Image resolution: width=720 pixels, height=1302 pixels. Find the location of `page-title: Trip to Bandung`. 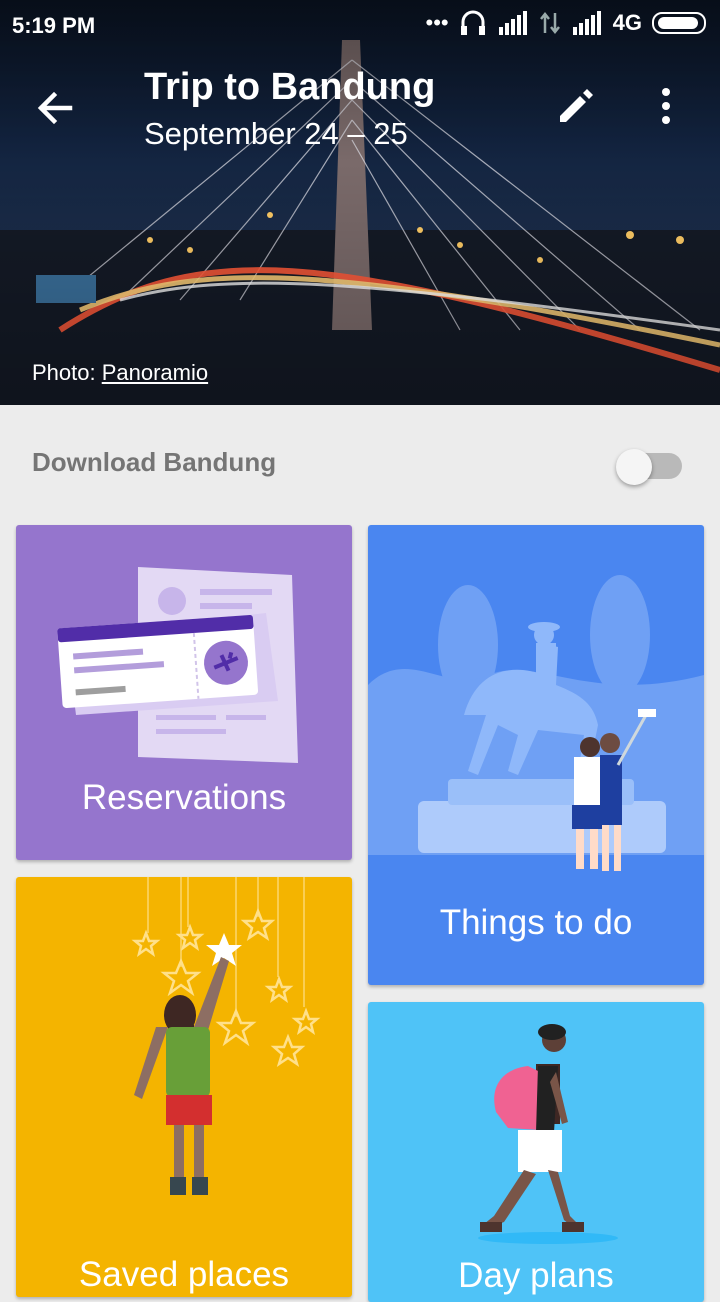

page-title: Trip to Bandung is located at coordinates (290, 87).